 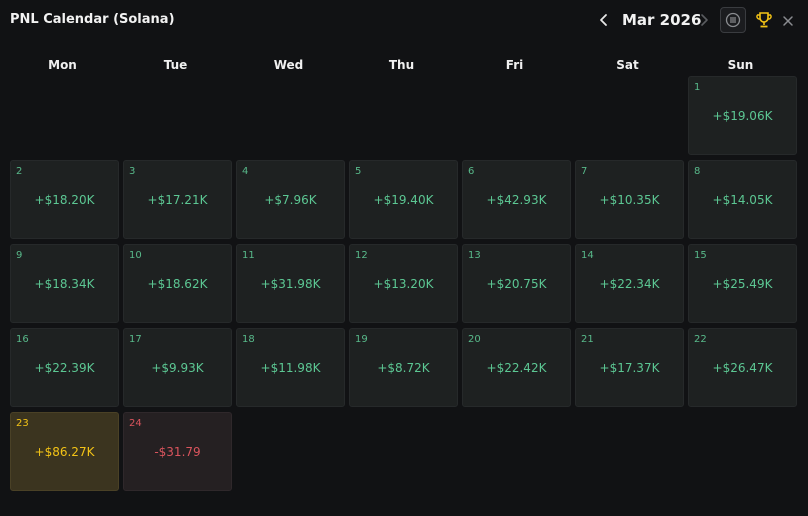 I want to click on calendar-day: 23 +$86.27K, so click(x=64, y=451).